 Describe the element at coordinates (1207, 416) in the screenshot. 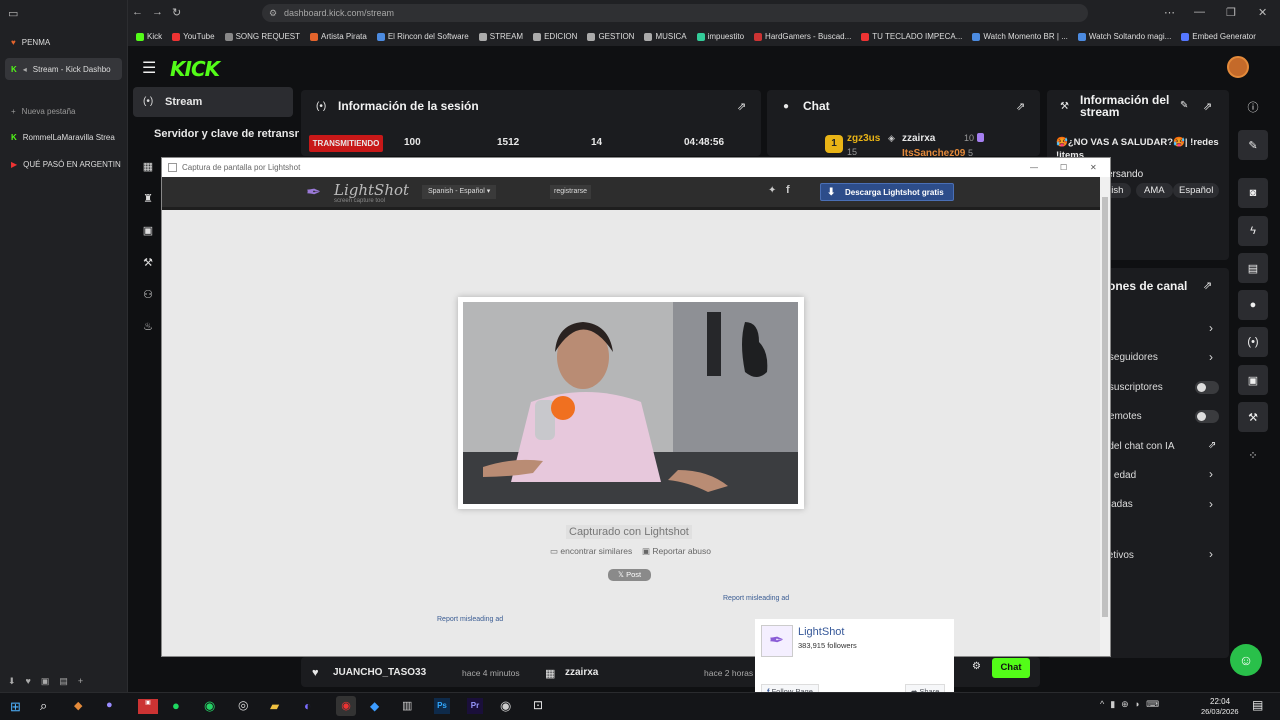

I see `emotes-only-toggle` at that location.